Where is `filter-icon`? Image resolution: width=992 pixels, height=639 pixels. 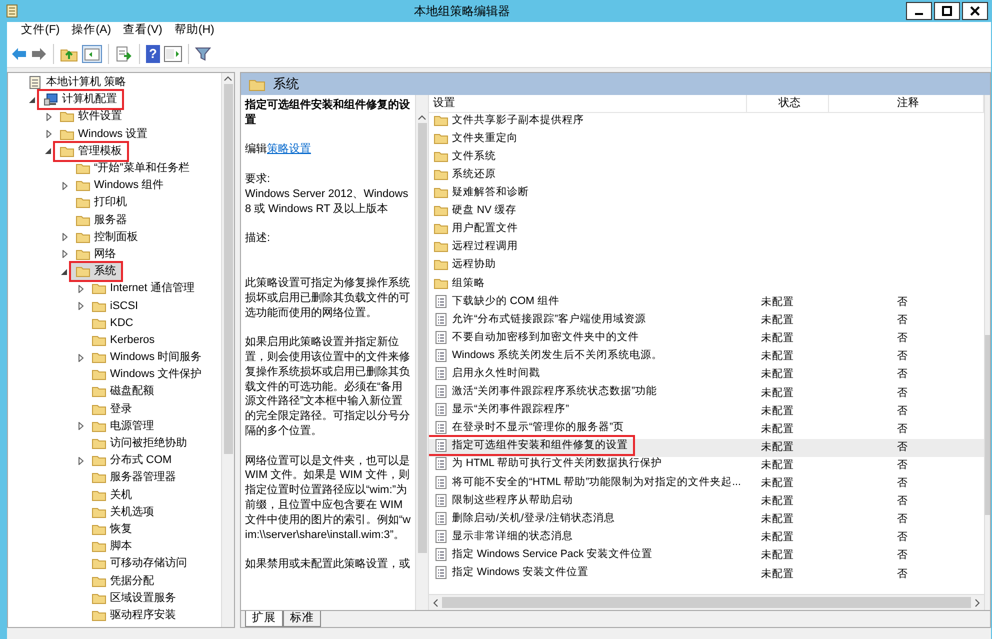 filter-icon is located at coordinates (203, 54).